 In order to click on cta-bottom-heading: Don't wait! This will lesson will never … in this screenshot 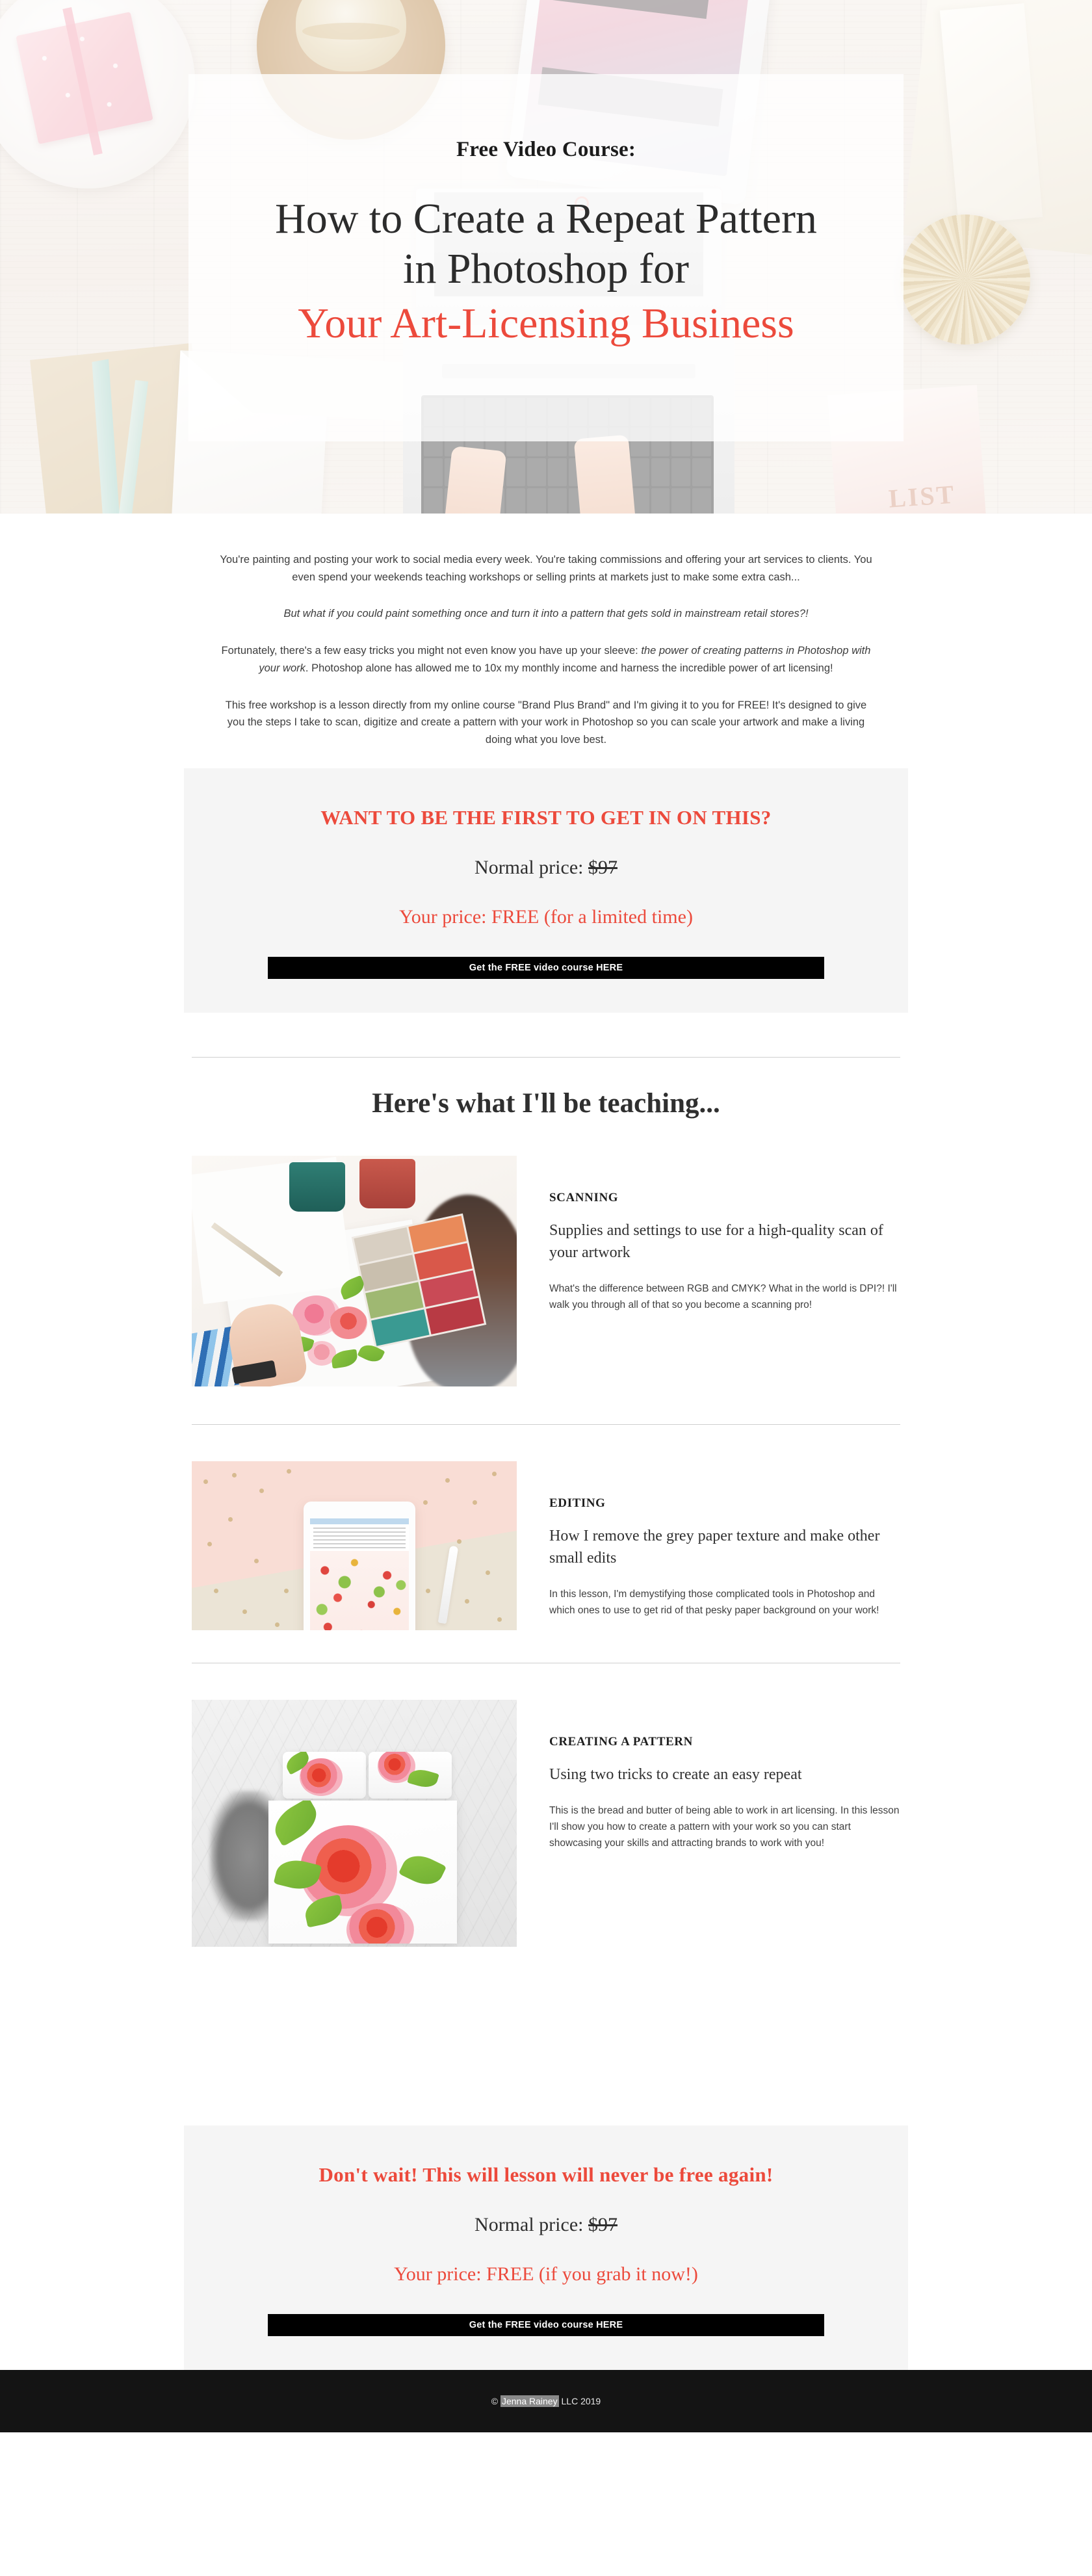, I will do `click(546, 2174)`.